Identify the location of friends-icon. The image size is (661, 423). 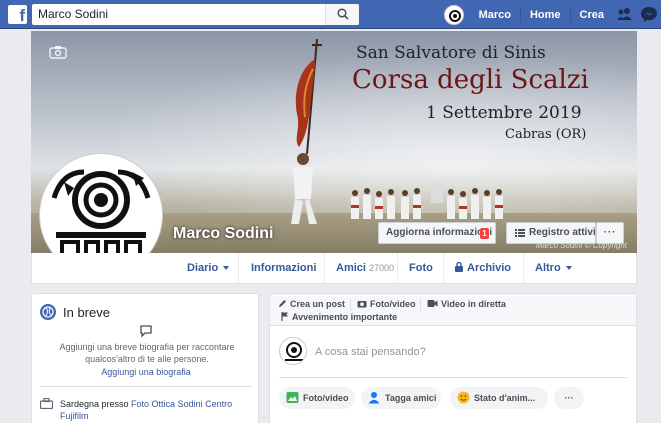
(625, 14).